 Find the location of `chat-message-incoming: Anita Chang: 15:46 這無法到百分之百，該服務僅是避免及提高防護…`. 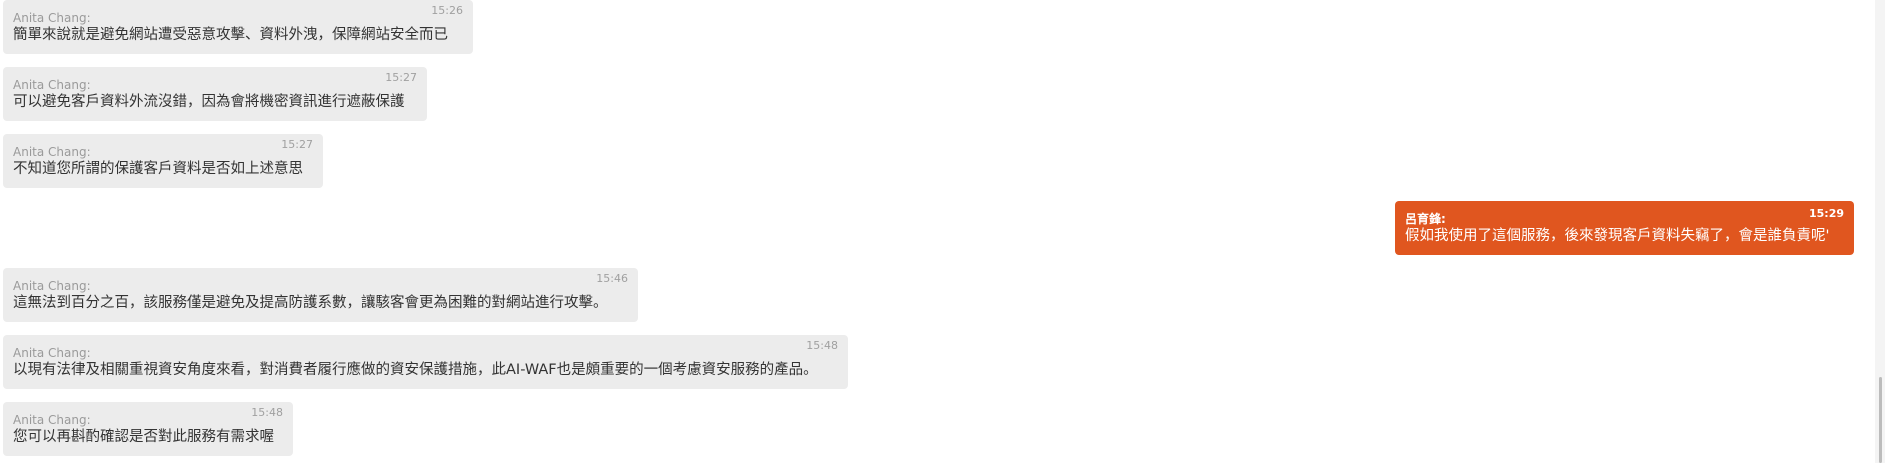

chat-message-incoming: Anita Chang: 15:46 這無法到百分之百，該服務僅是避免及提高防護… is located at coordinates (320, 295).